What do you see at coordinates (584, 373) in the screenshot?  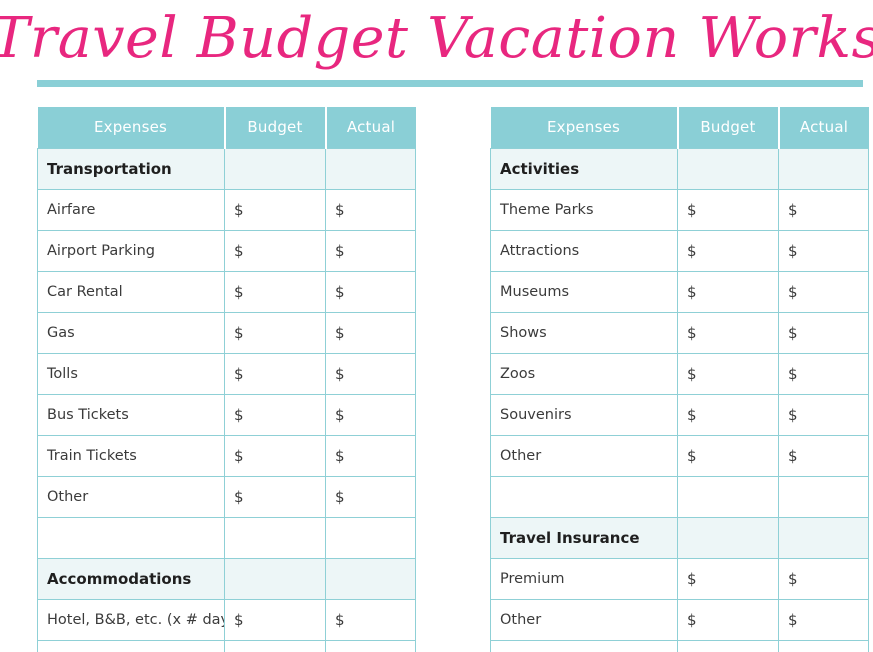 I see `expense-label-cell: Zoos` at bounding box center [584, 373].